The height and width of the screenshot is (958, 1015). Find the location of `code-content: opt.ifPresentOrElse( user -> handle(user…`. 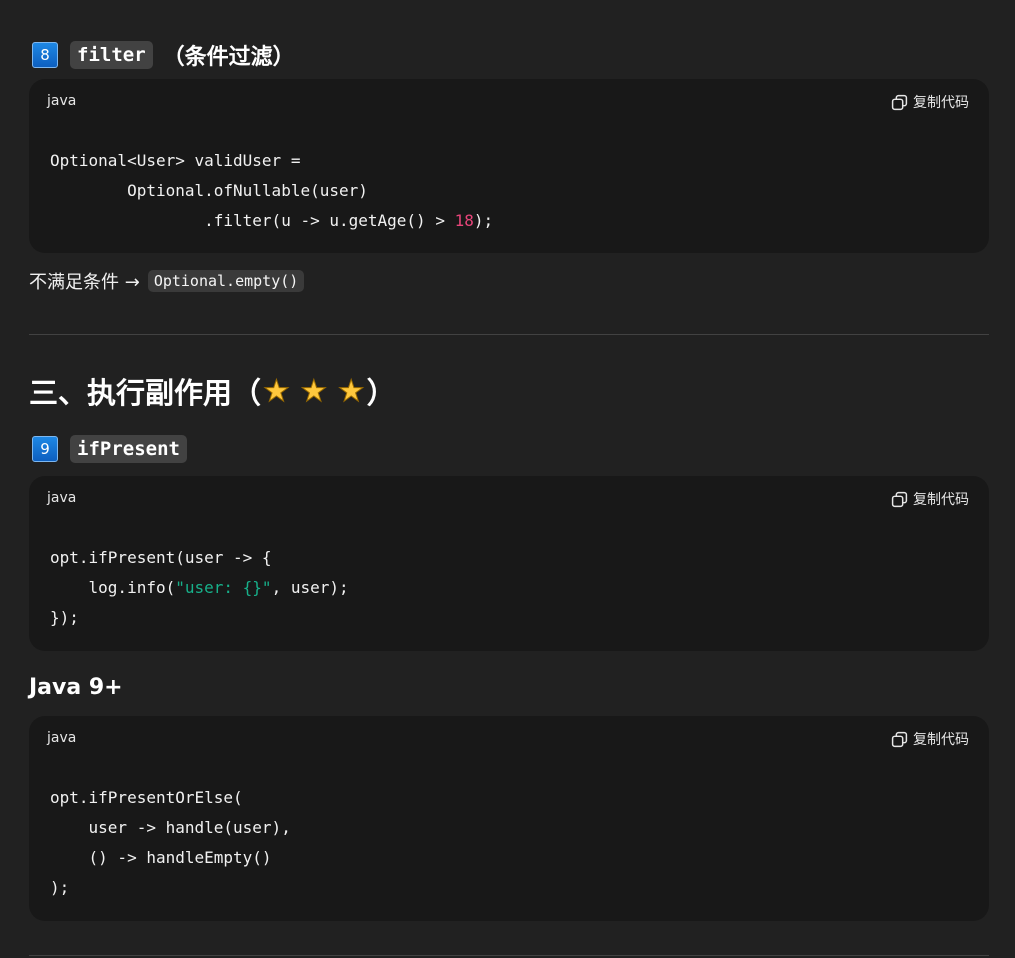

code-content: opt.ifPresentOrElse( user -> handle(user… is located at coordinates (170, 843).